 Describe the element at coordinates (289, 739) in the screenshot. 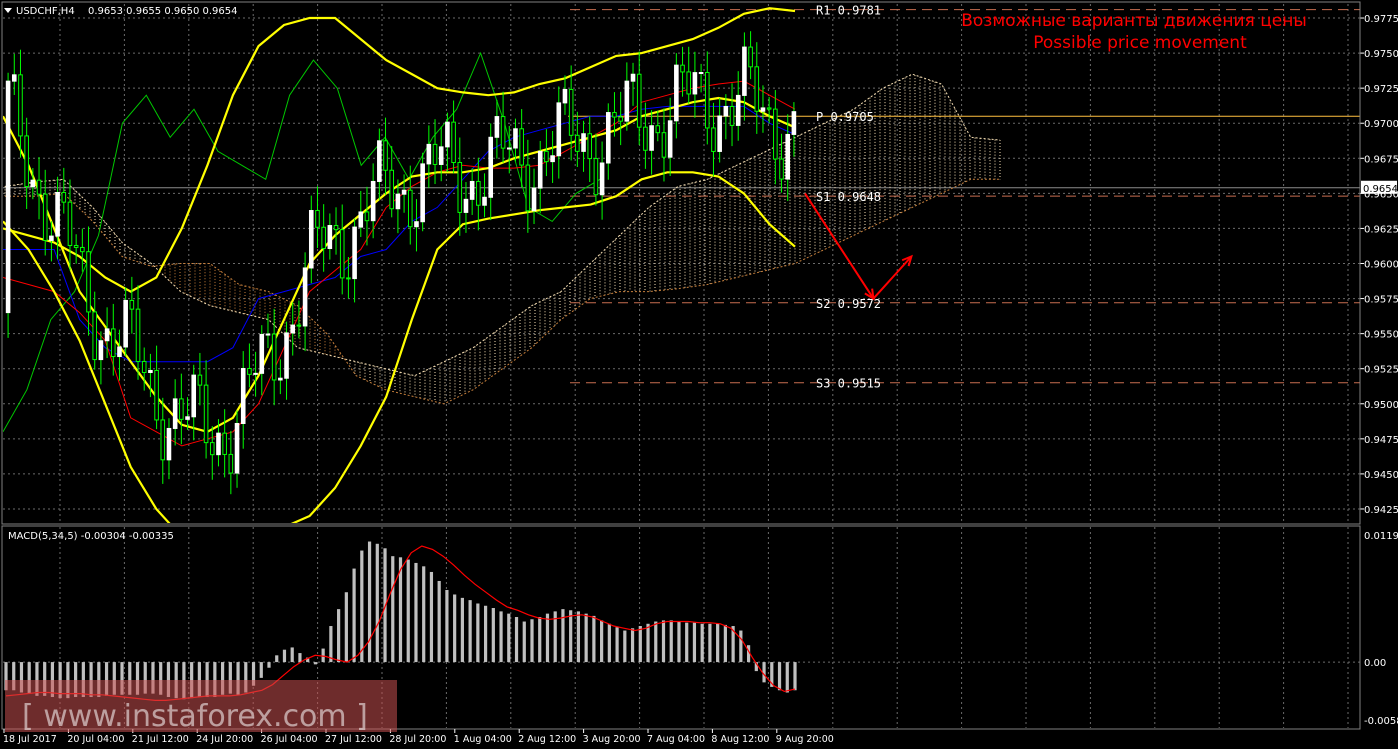

I see `time-tick-label: 26 Jul 04:00` at that location.